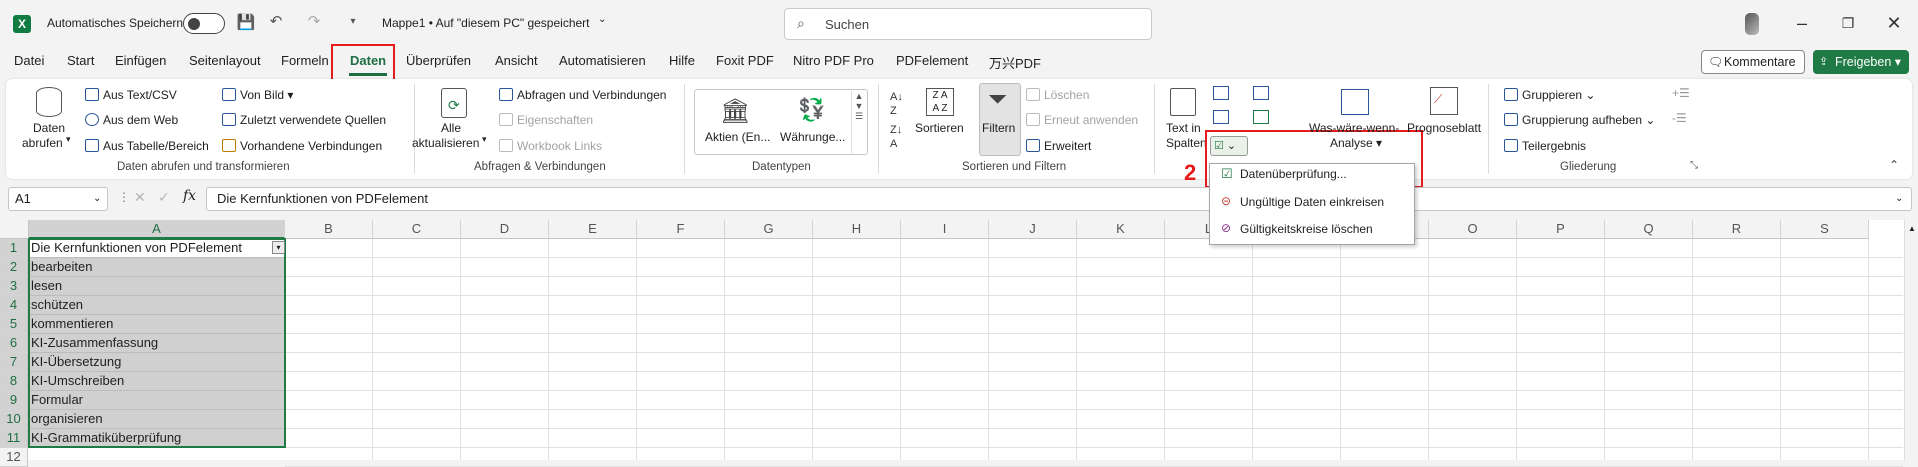 The image size is (1918, 467). Describe the element at coordinates (1354, 128) in the screenshot. I see `what-if-label: Was-wäre-wenn-` at that location.